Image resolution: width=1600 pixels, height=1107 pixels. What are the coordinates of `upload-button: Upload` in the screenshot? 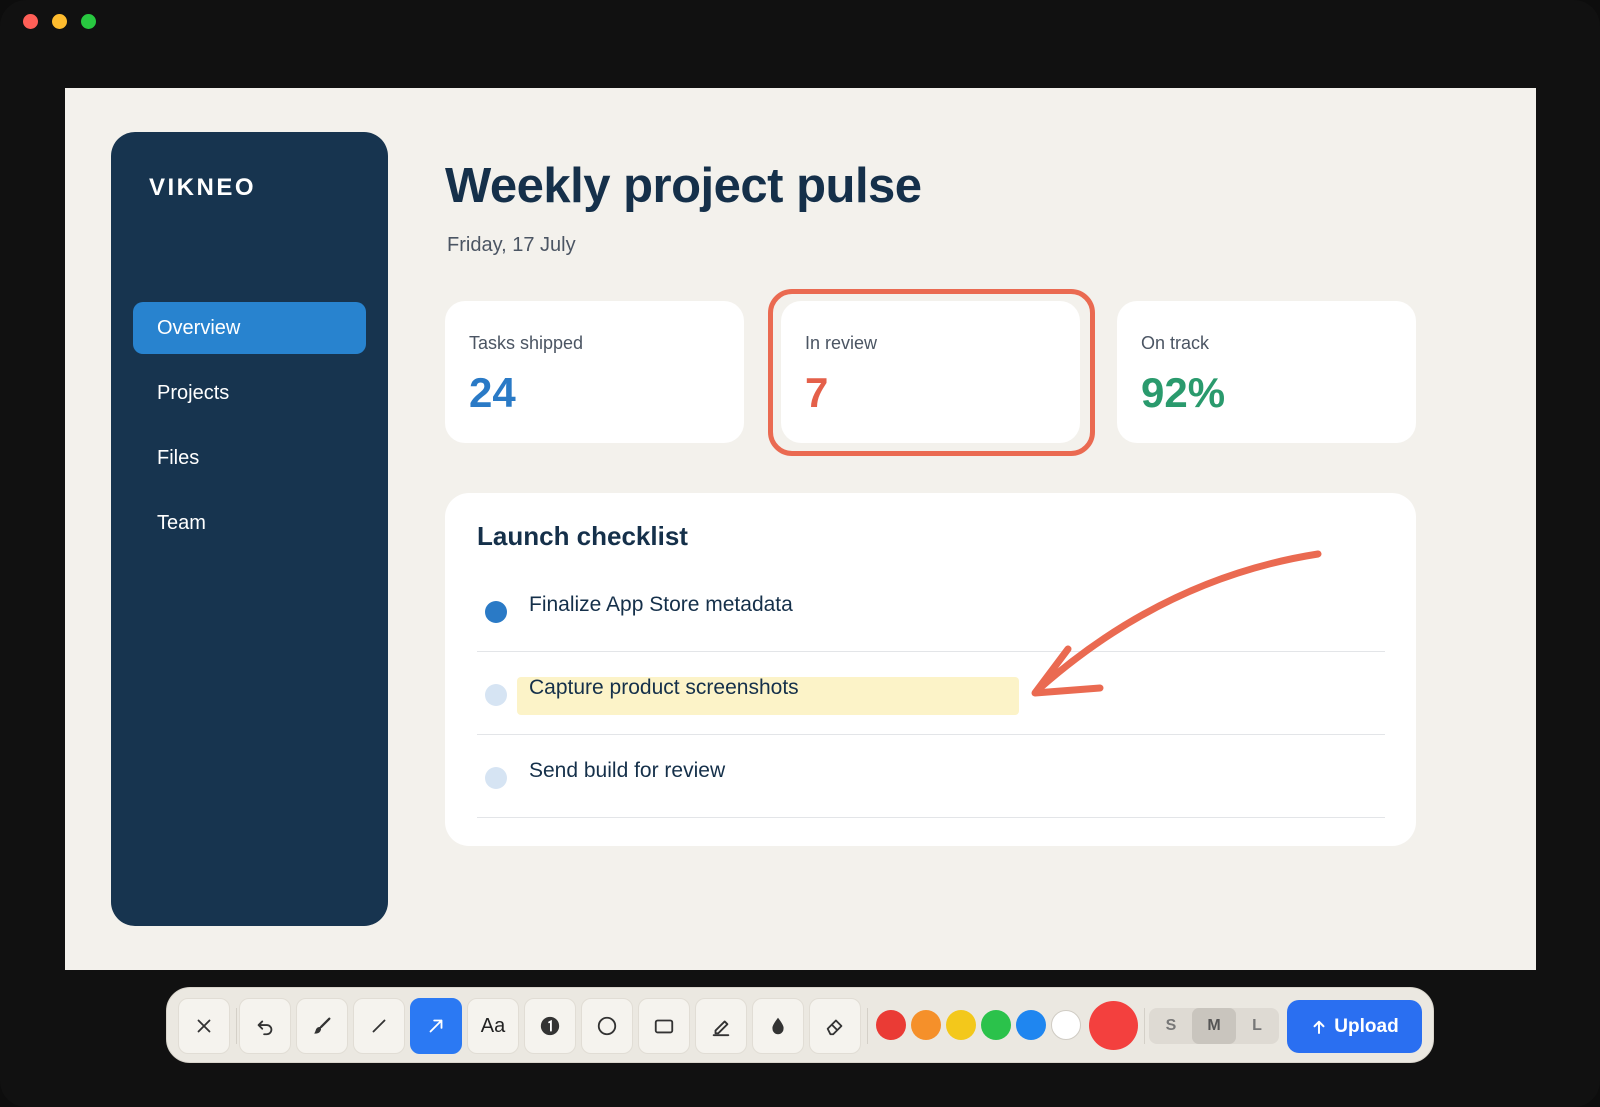 It's located at (1354, 1026).